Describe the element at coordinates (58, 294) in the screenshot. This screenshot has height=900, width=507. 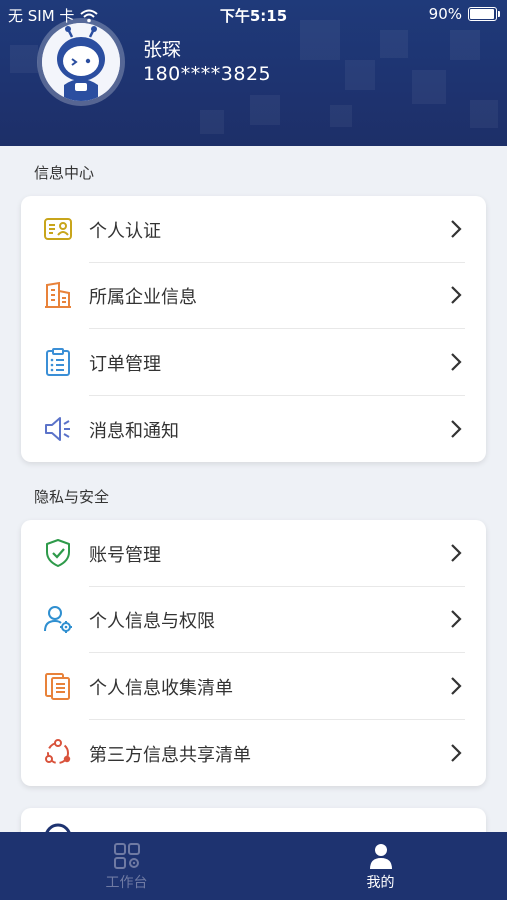
I see `building-icon` at that location.